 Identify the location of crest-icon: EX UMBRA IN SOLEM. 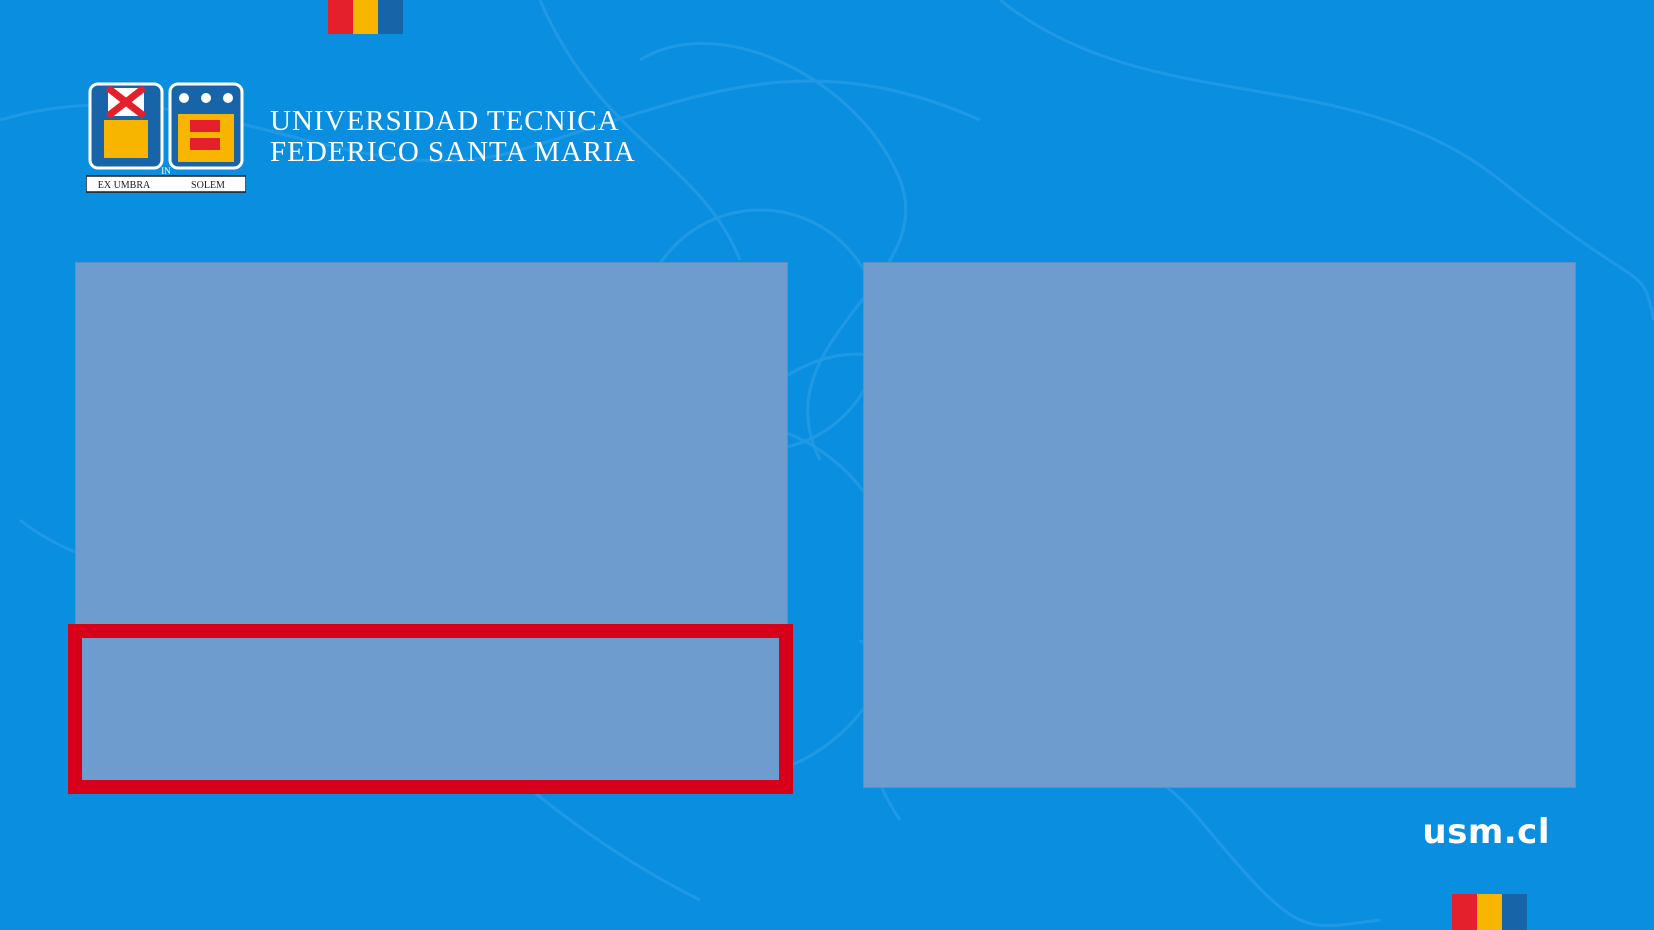
(166, 137).